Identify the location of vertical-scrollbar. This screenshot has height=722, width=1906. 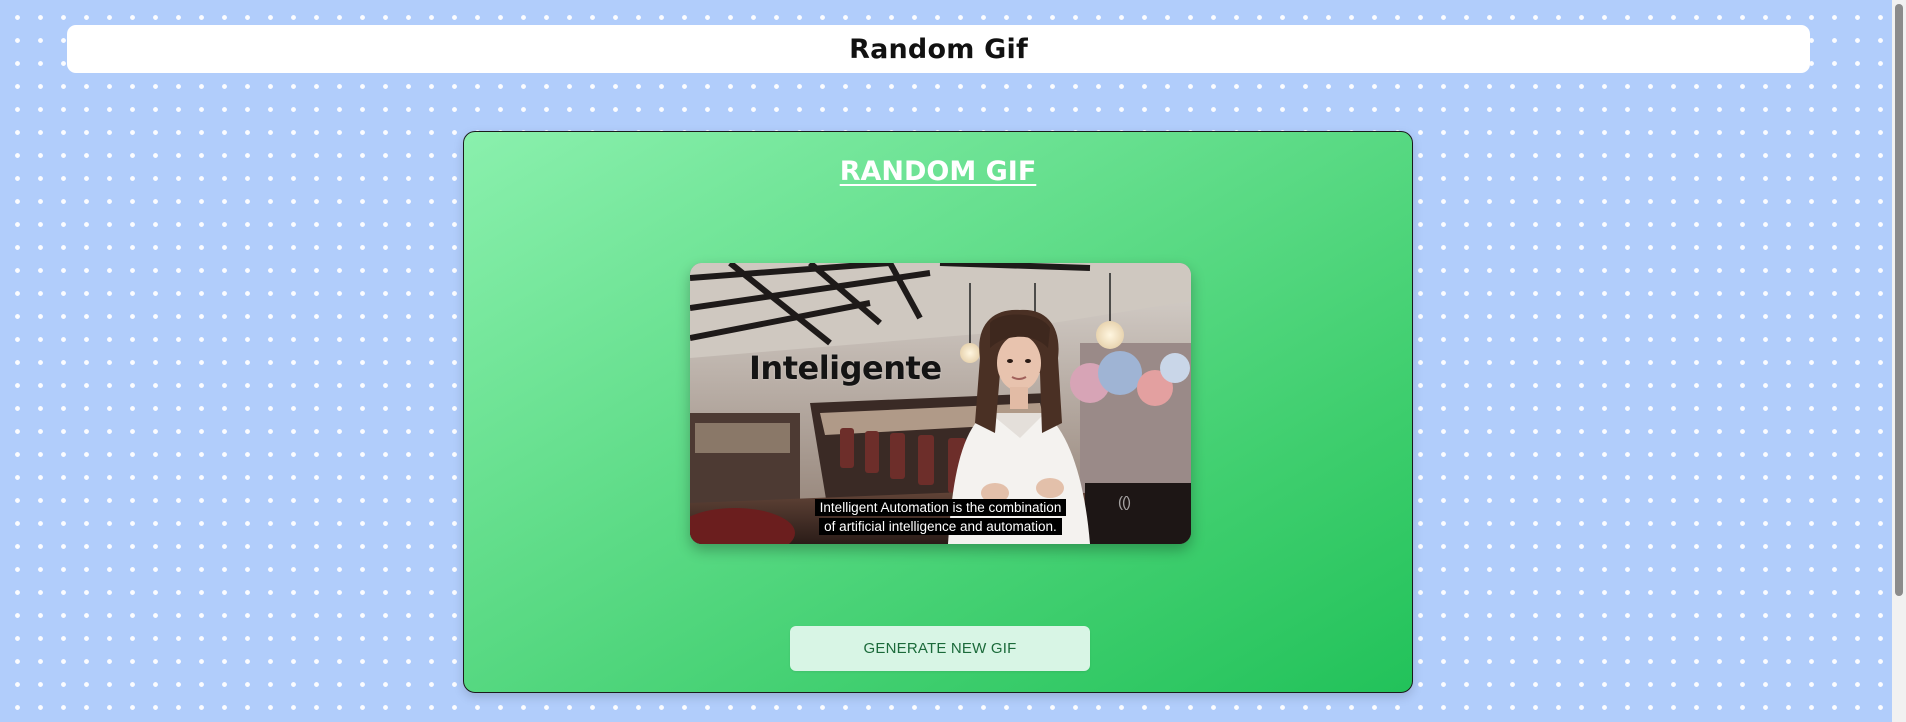
(1899, 361).